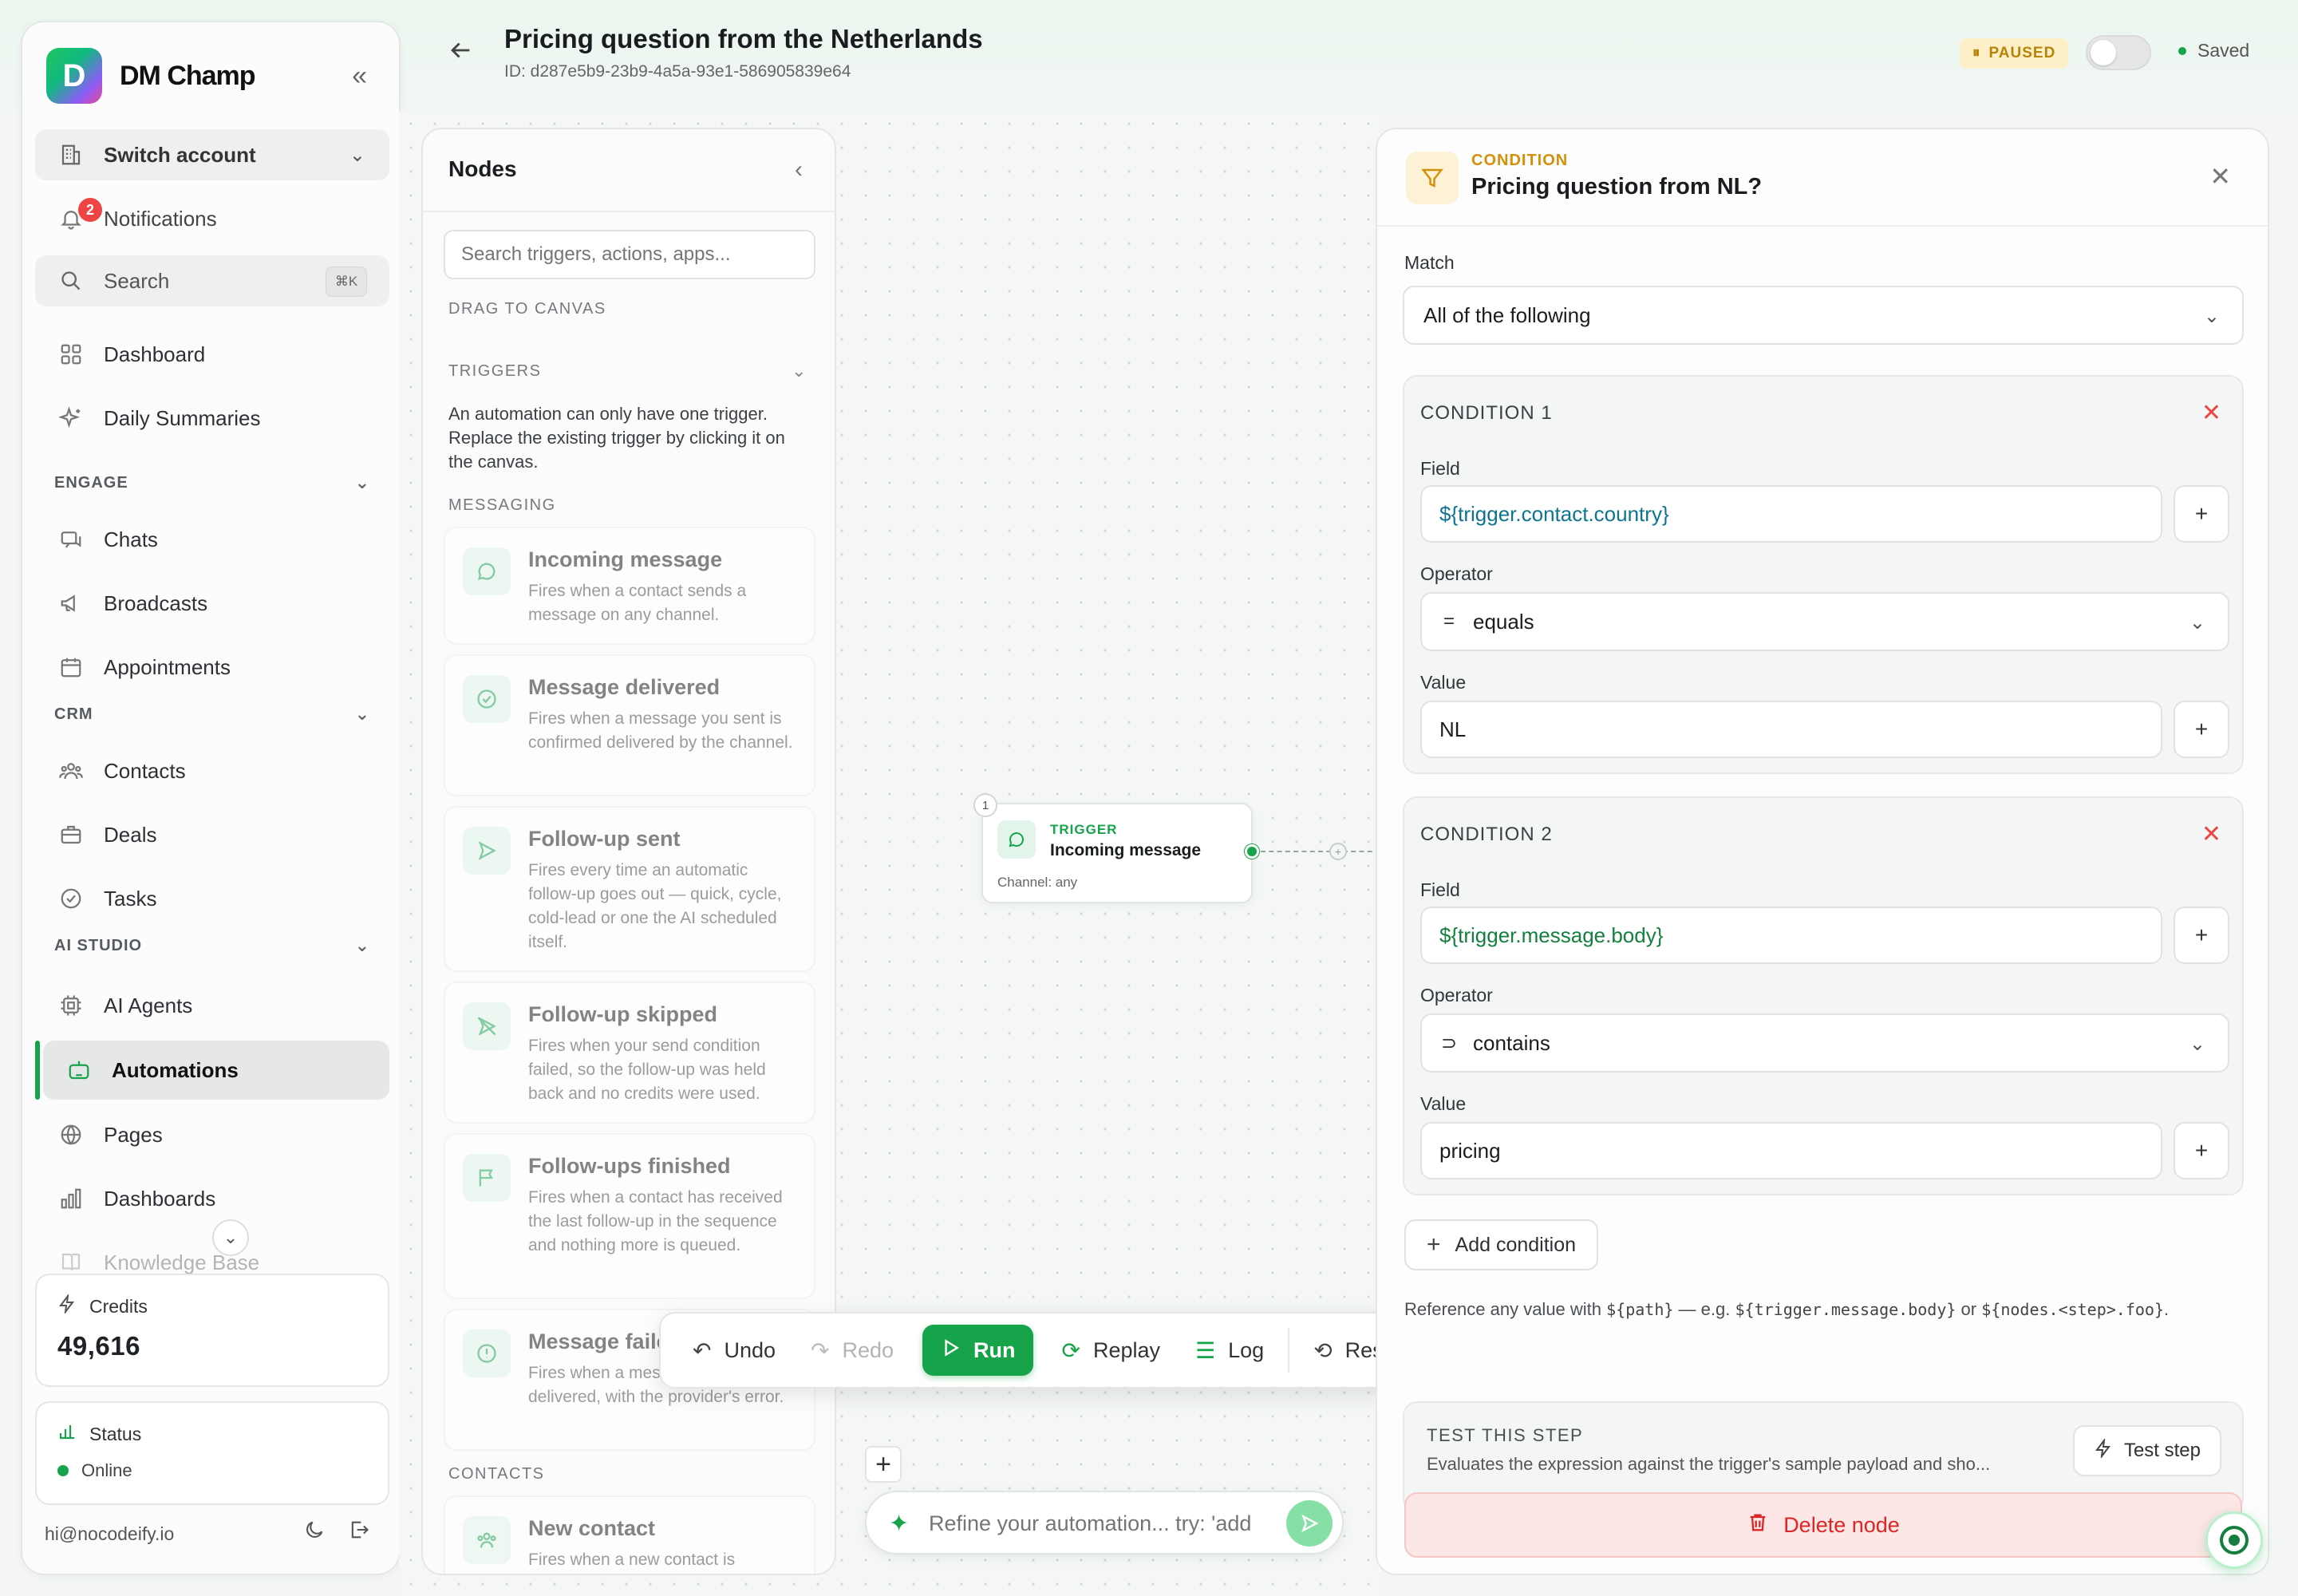 This screenshot has width=2298, height=1596. What do you see at coordinates (212, 898) in the screenshot?
I see `sidebar-item-tasks: Tasks` at bounding box center [212, 898].